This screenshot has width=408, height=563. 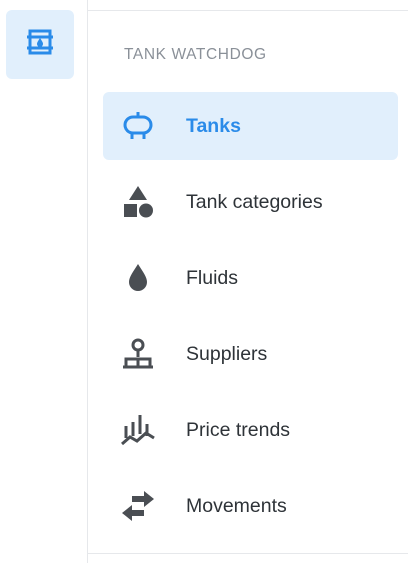 What do you see at coordinates (213, 125) in the screenshot?
I see `nav-label-tanks: Tanks` at bounding box center [213, 125].